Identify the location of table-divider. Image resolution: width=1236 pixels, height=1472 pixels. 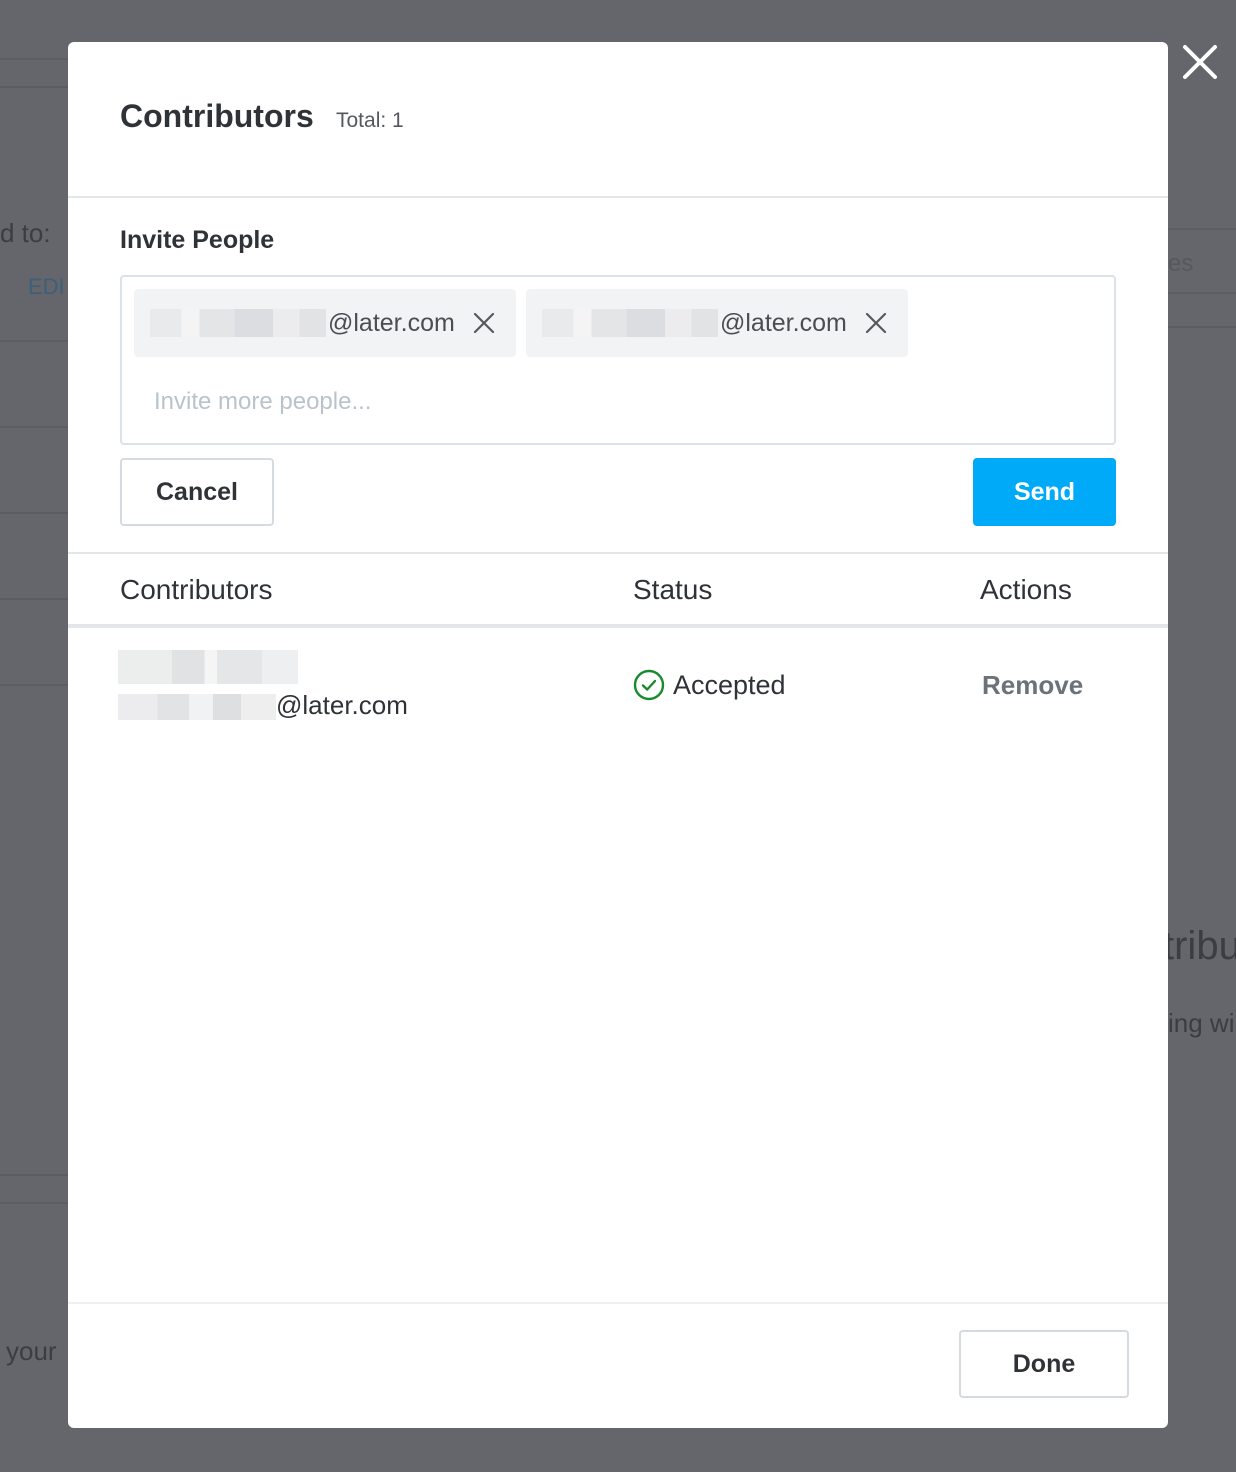
(618, 553).